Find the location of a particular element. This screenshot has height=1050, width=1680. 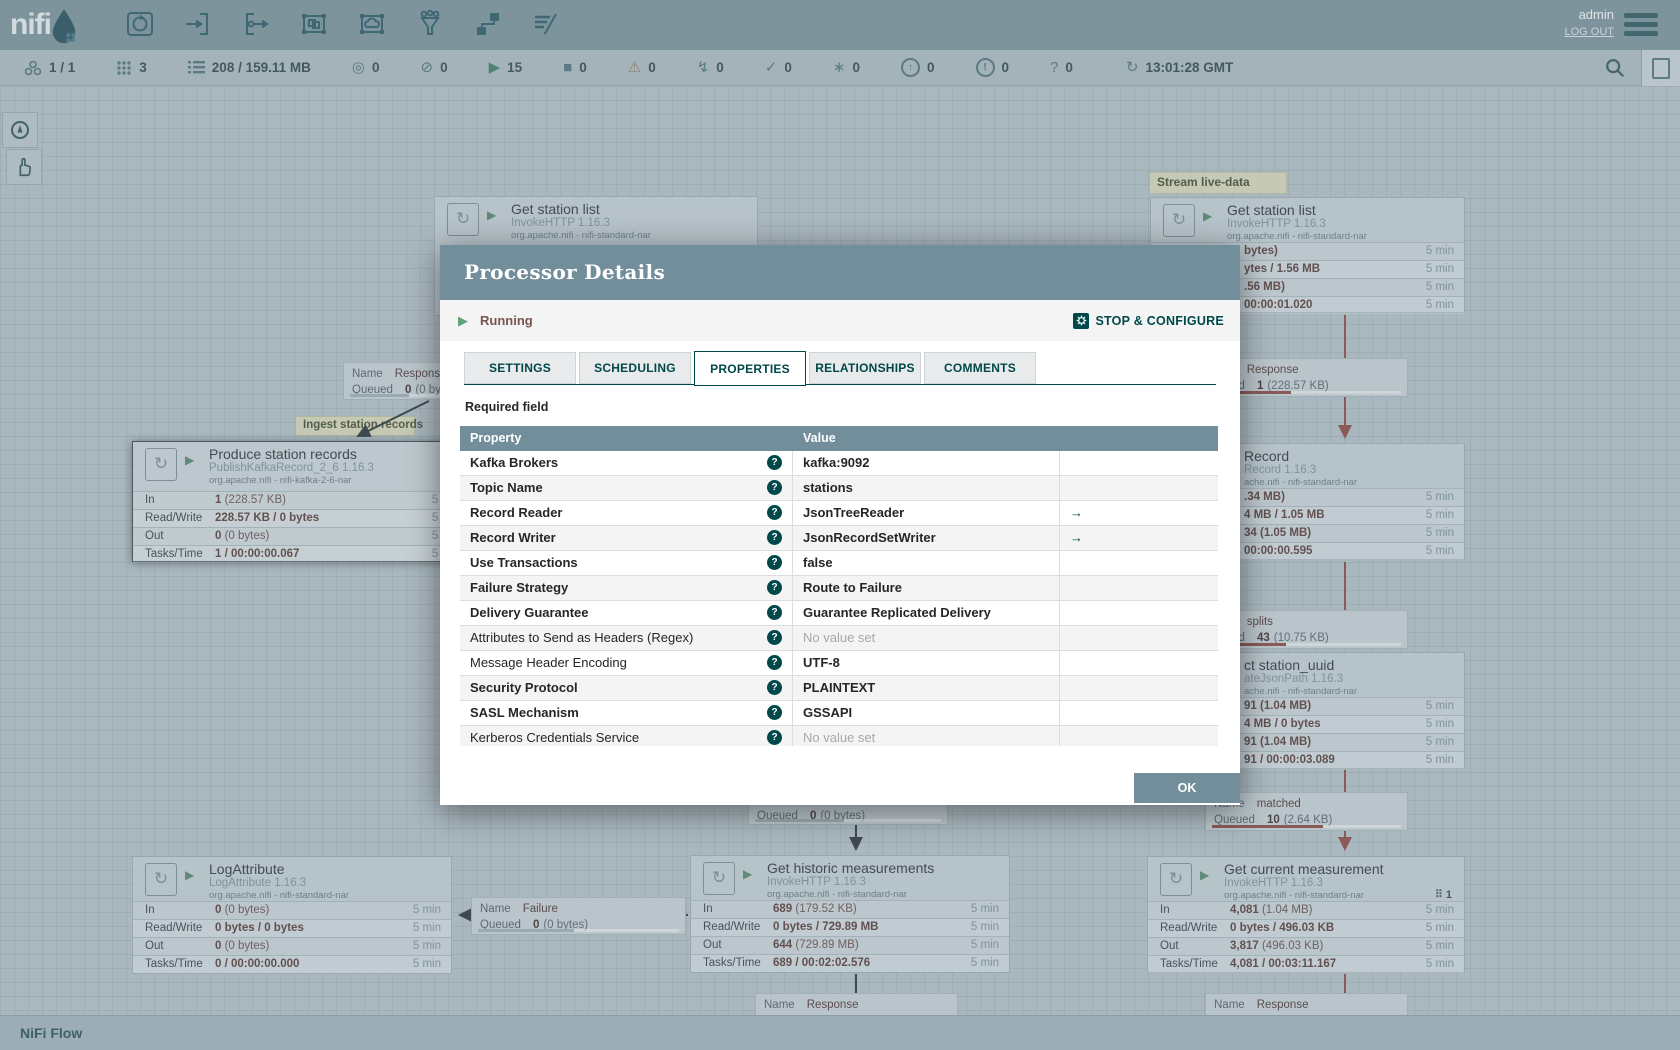

status-stale: ↑ 0 is located at coordinates (917, 67).